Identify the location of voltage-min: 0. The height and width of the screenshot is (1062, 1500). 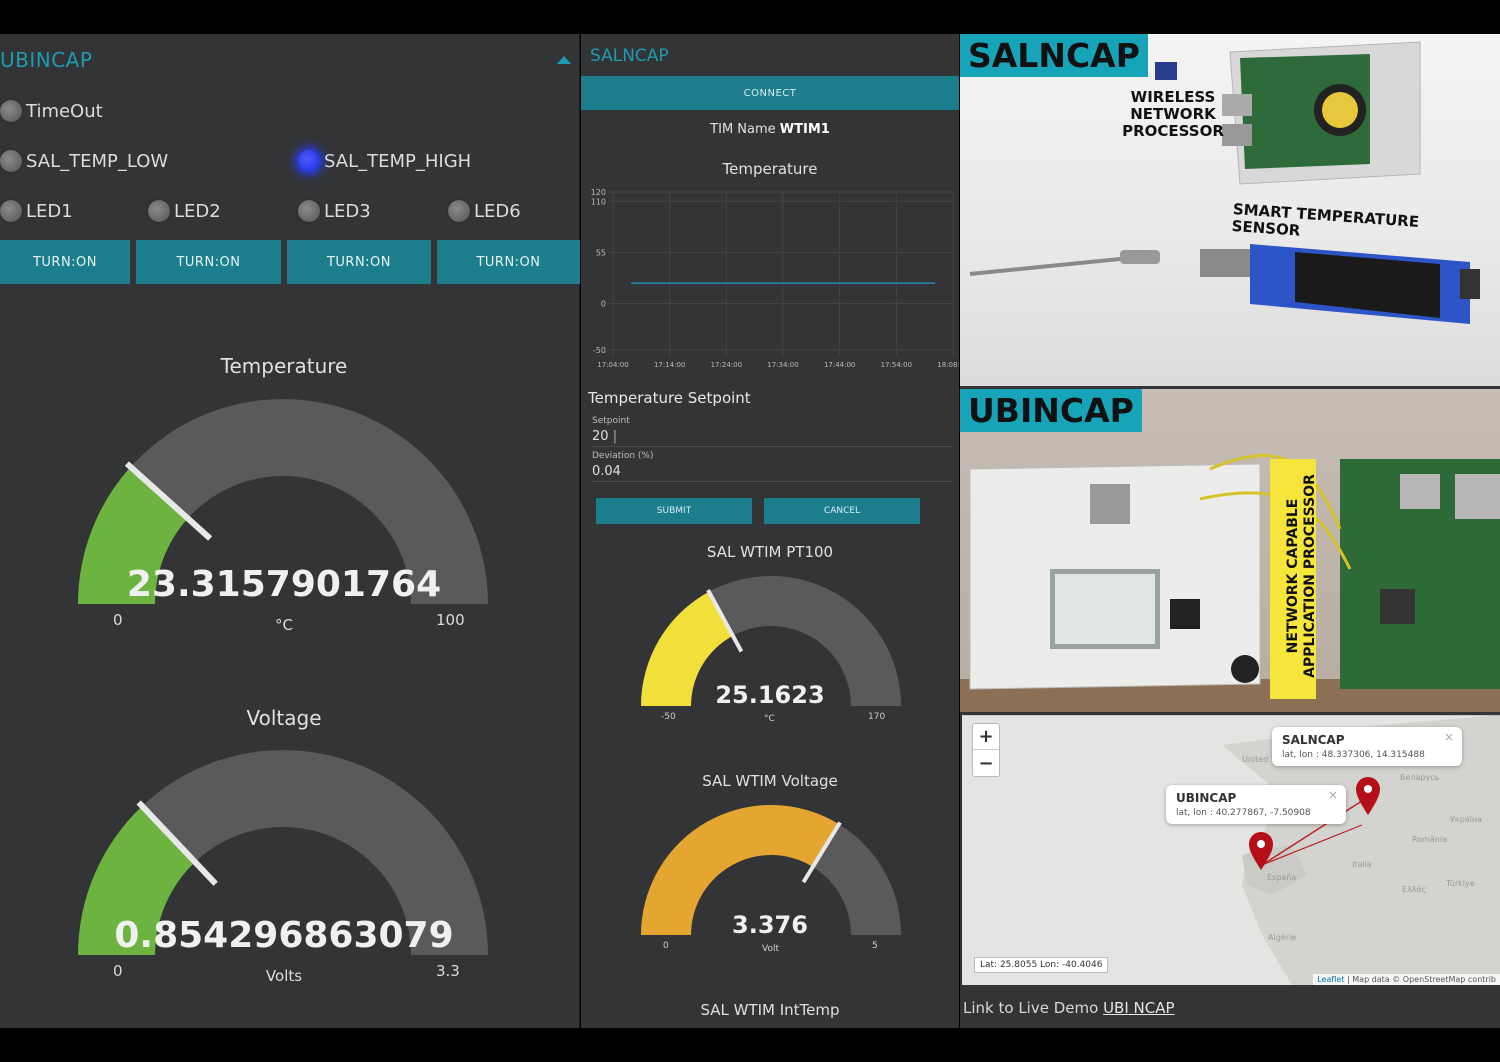
(118, 971).